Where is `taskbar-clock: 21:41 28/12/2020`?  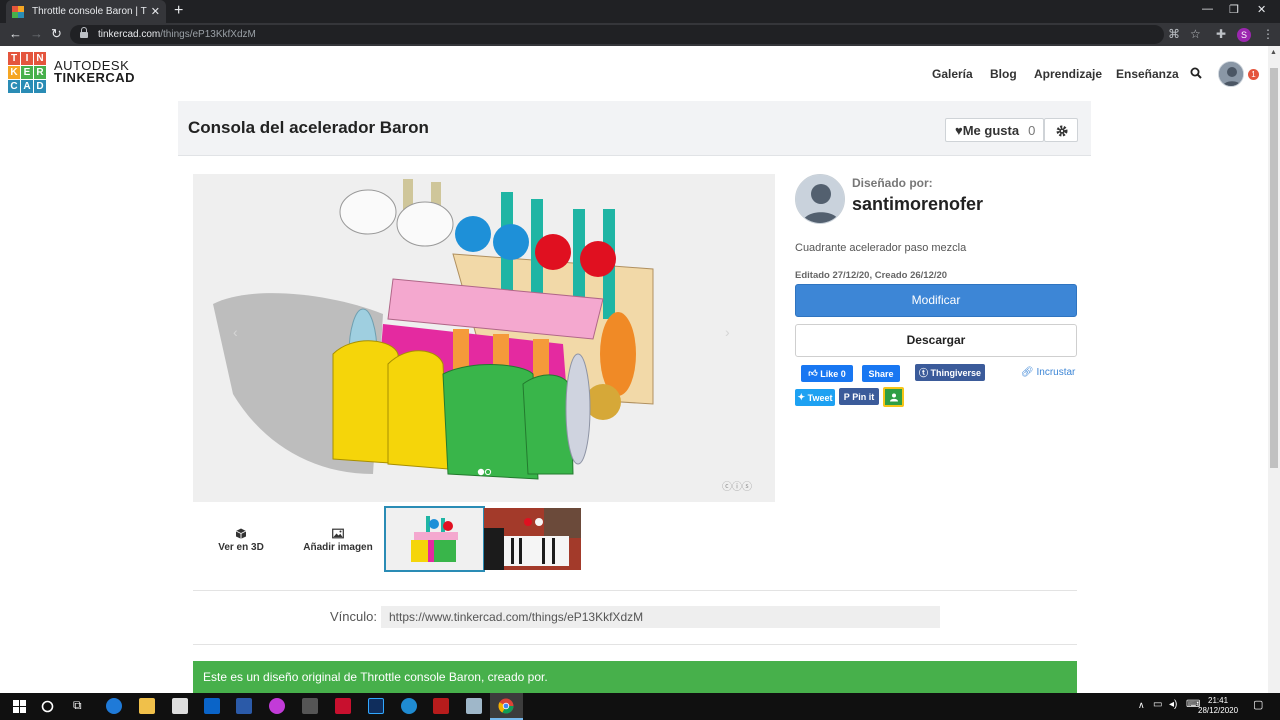 taskbar-clock: 21:41 28/12/2020 is located at coordinates (1218, 706).